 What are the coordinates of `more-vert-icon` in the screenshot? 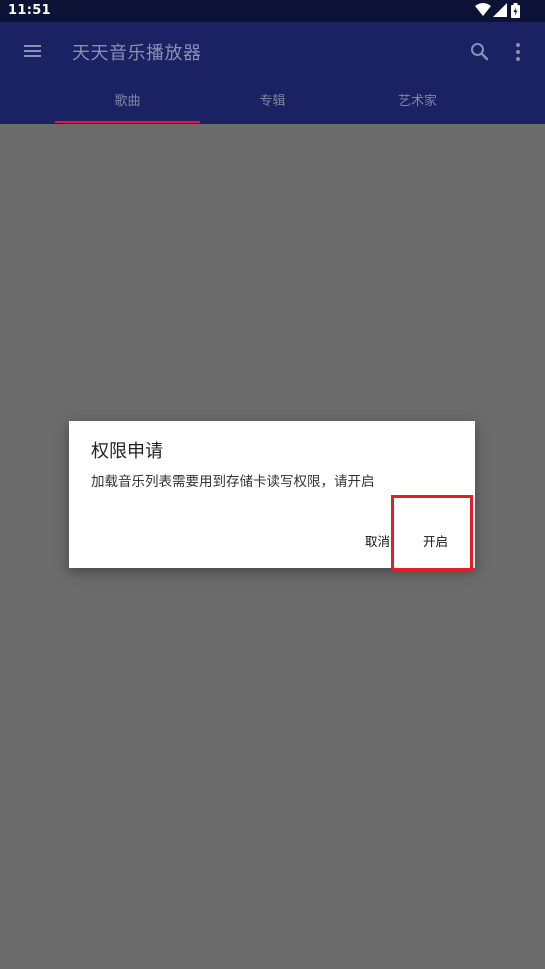 It's located at (518, 52).